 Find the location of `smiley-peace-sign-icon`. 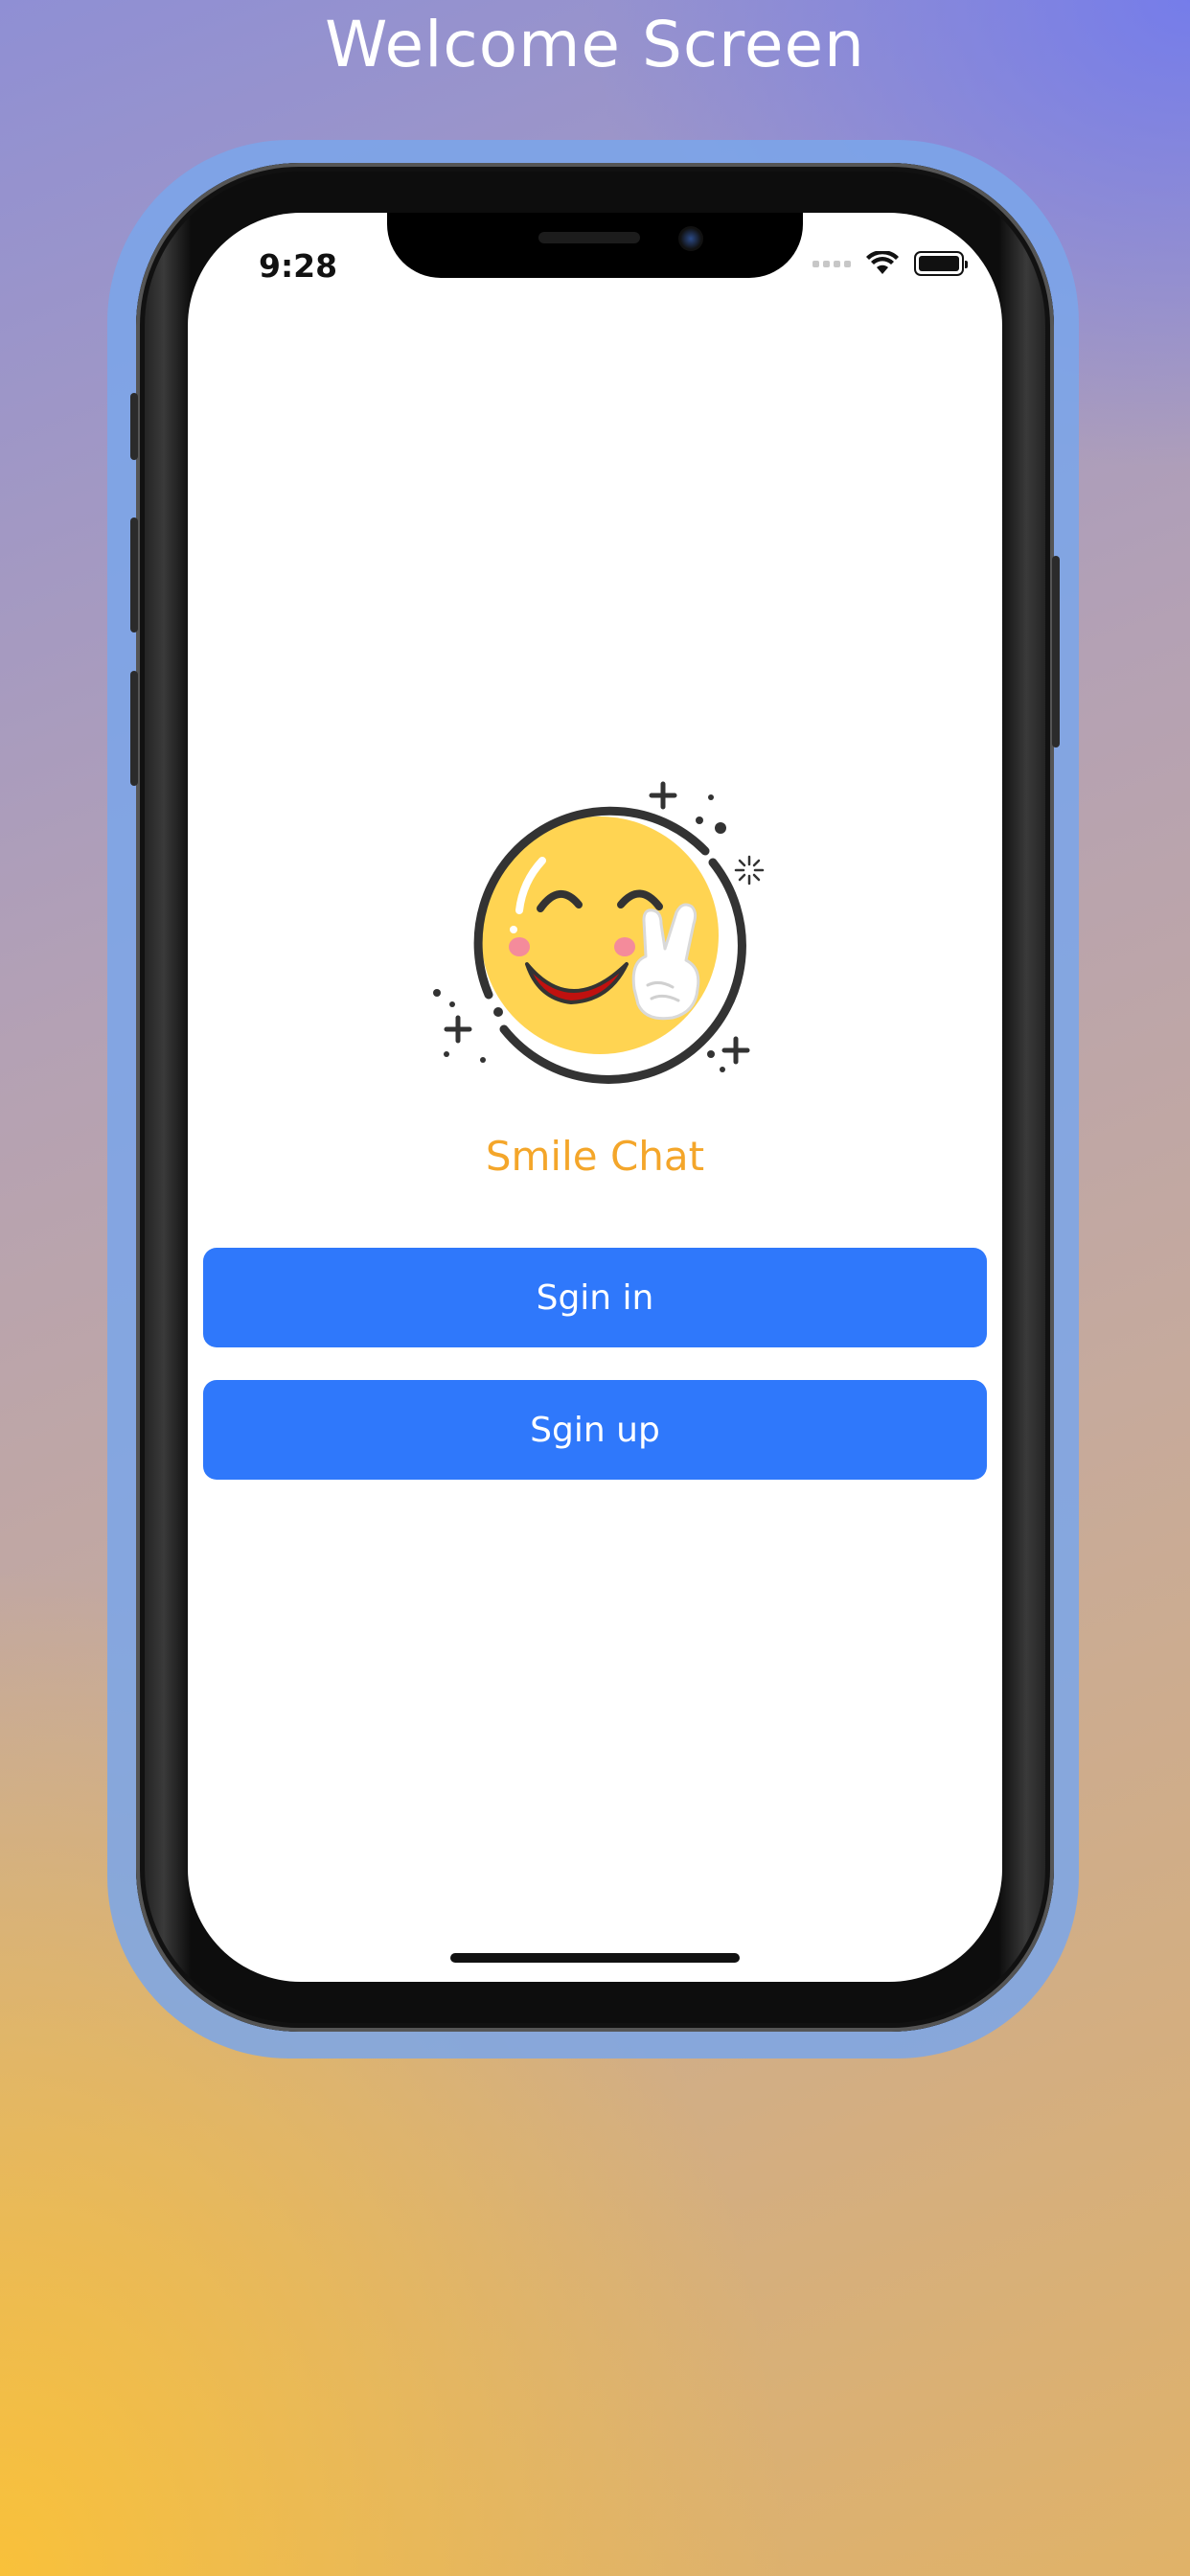

smiley-peace-sign-icon is located at coordinates (599, 932).